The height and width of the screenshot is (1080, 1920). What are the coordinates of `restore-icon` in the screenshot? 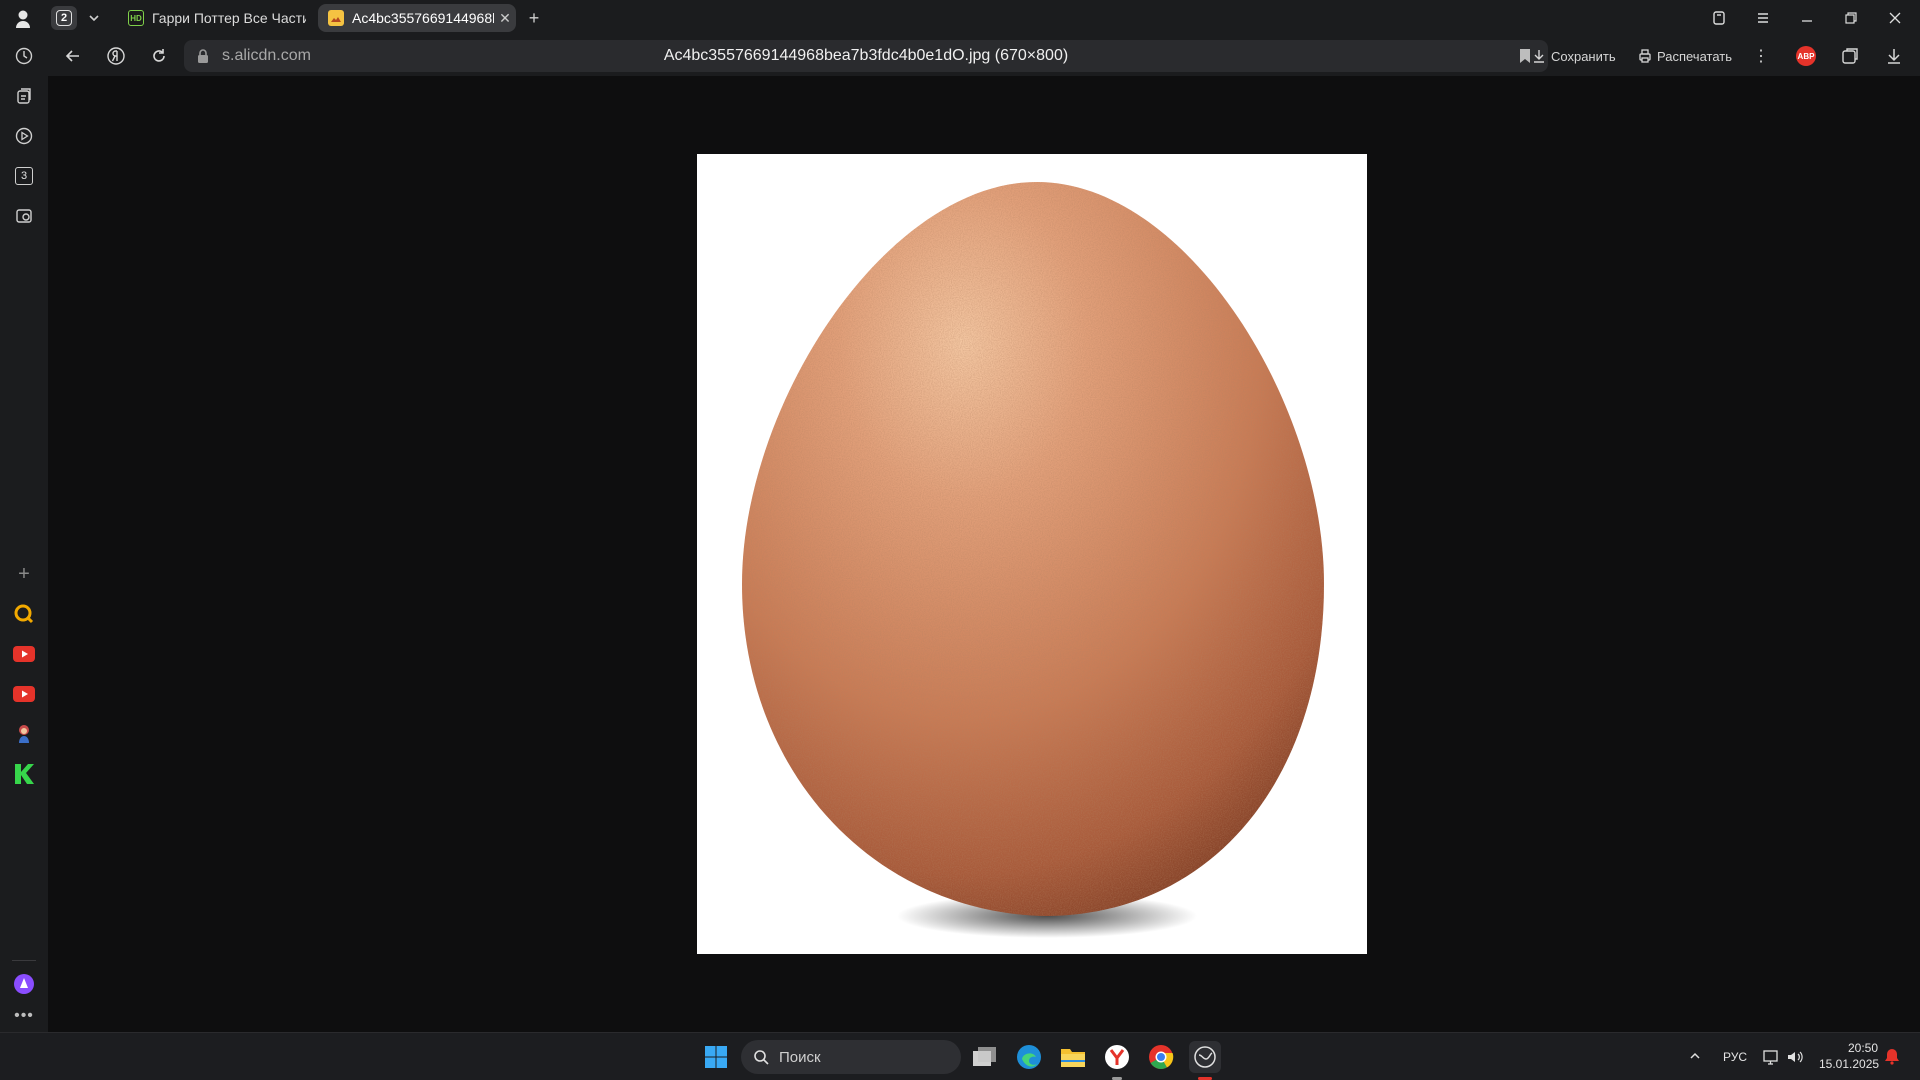 It's located at (1851, 18).